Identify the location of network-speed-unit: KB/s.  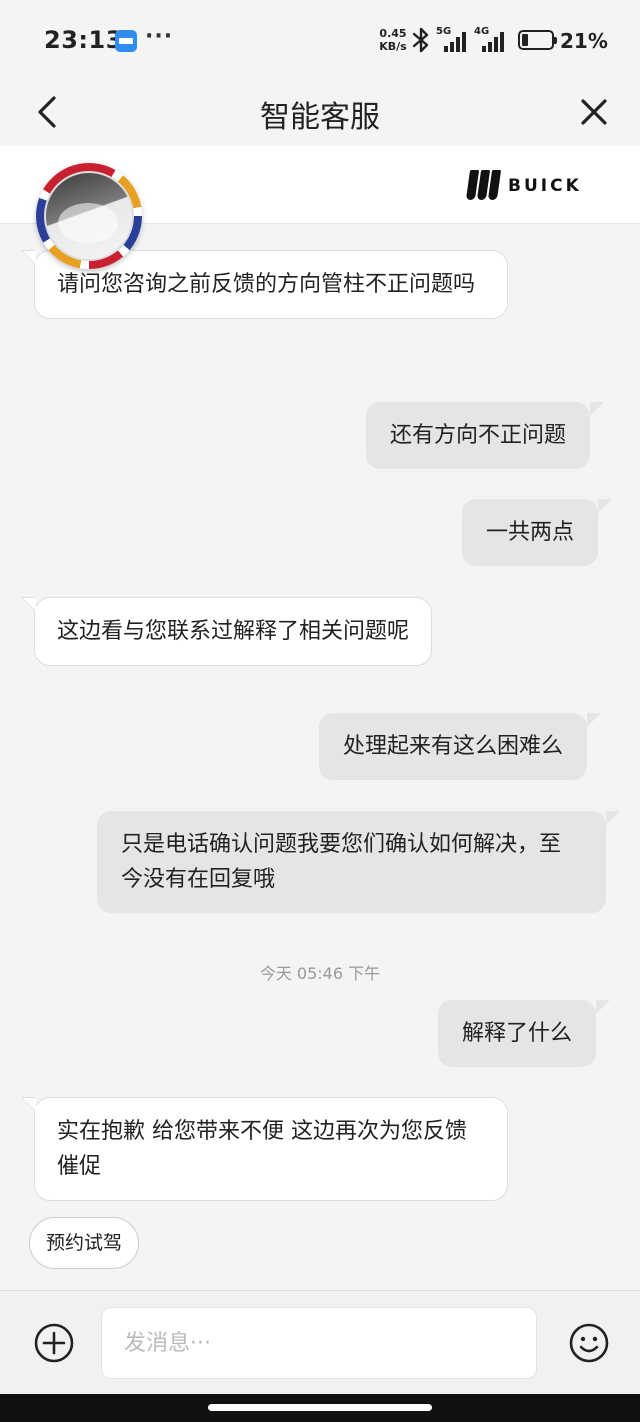
(393, 46).